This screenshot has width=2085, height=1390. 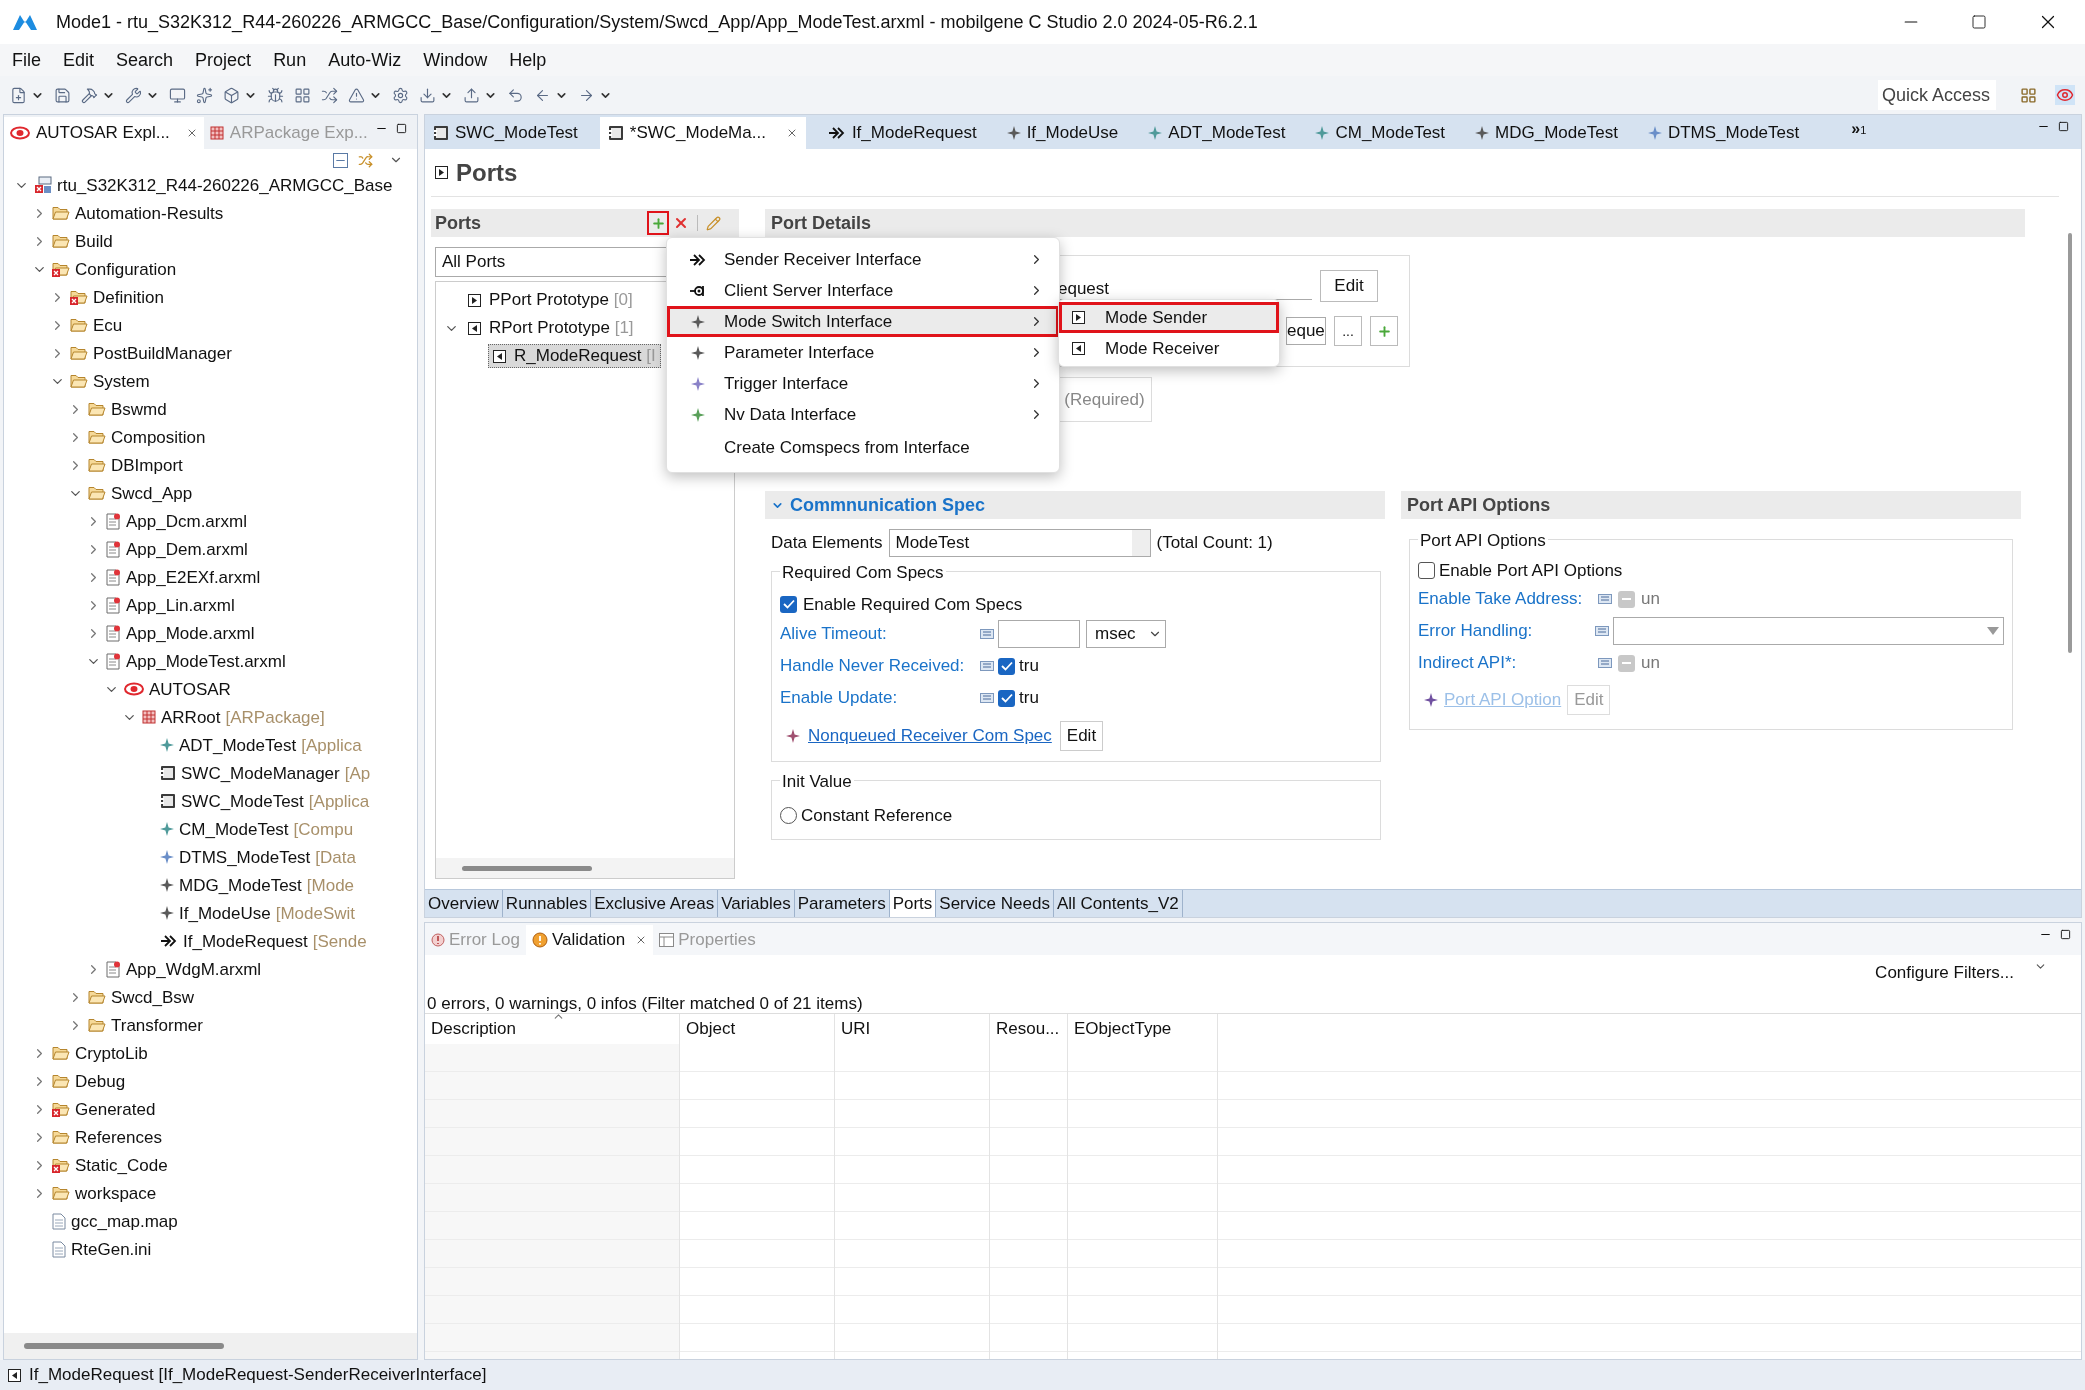 What do you see at coordinates (177, 95) in the screenshot?
I see `monitor-icon` at bounding box center [177, 95].